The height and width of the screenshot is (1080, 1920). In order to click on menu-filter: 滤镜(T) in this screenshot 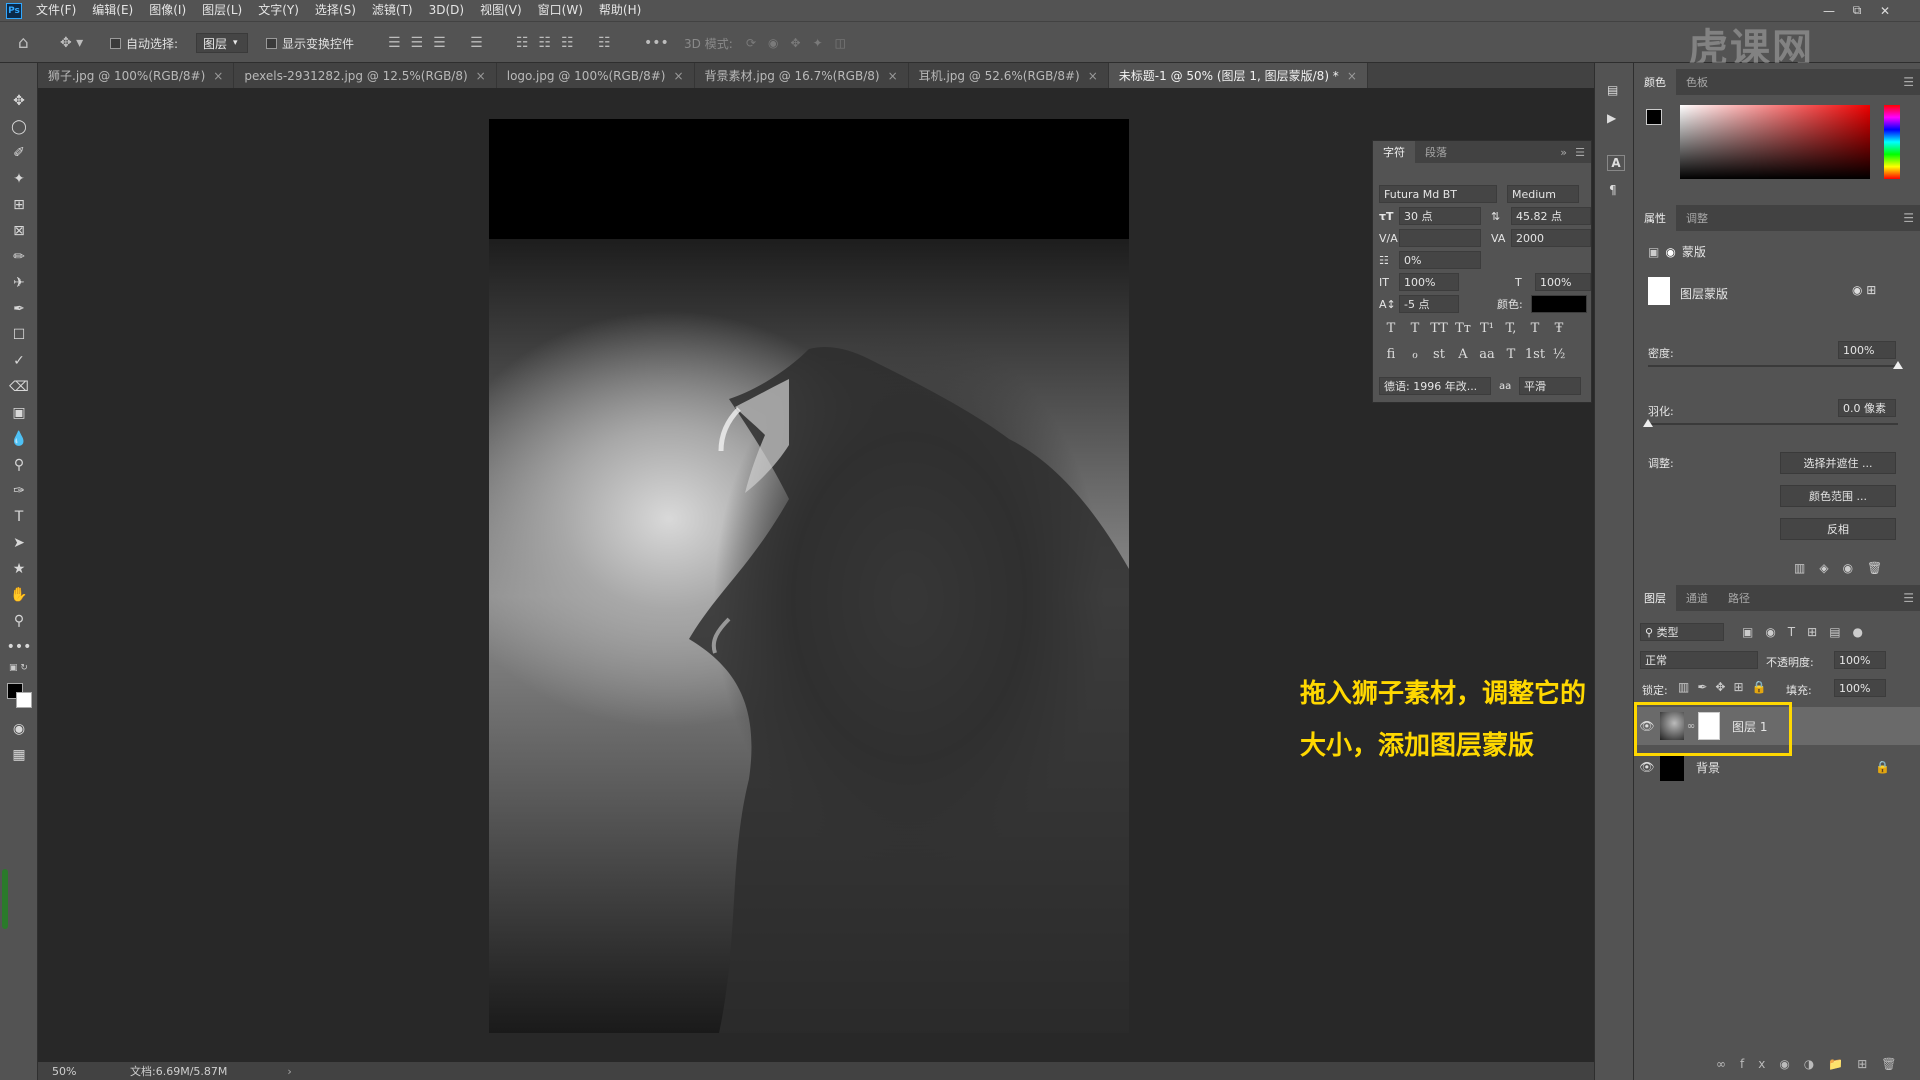, I will do `click(392, 10)`.